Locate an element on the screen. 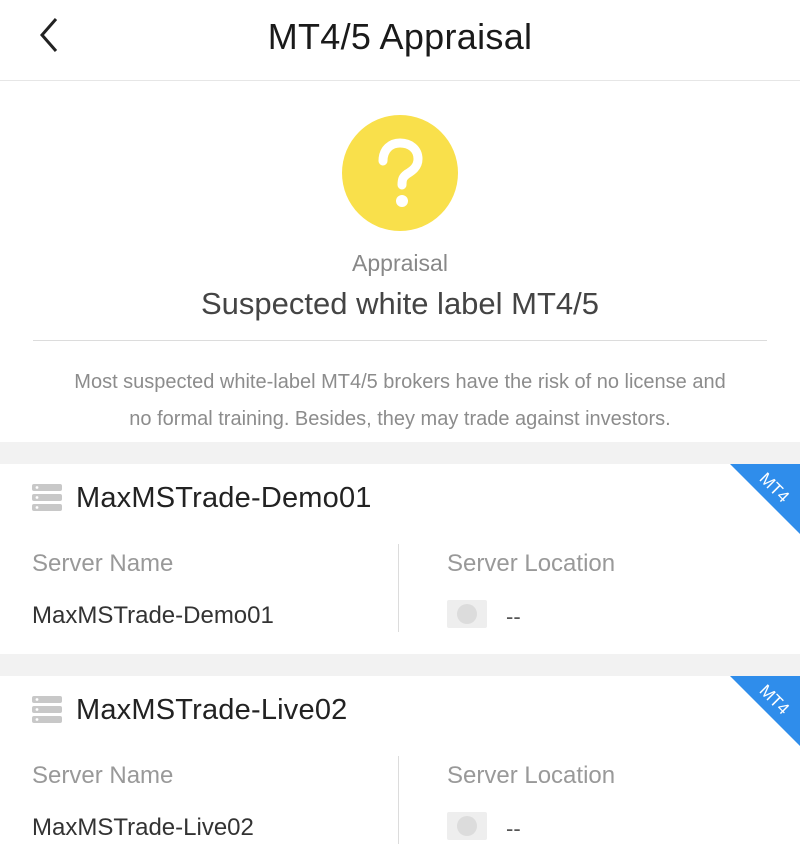  server-card-title: MaxMSTrade-Live02 is located at coordinates (212, 709).